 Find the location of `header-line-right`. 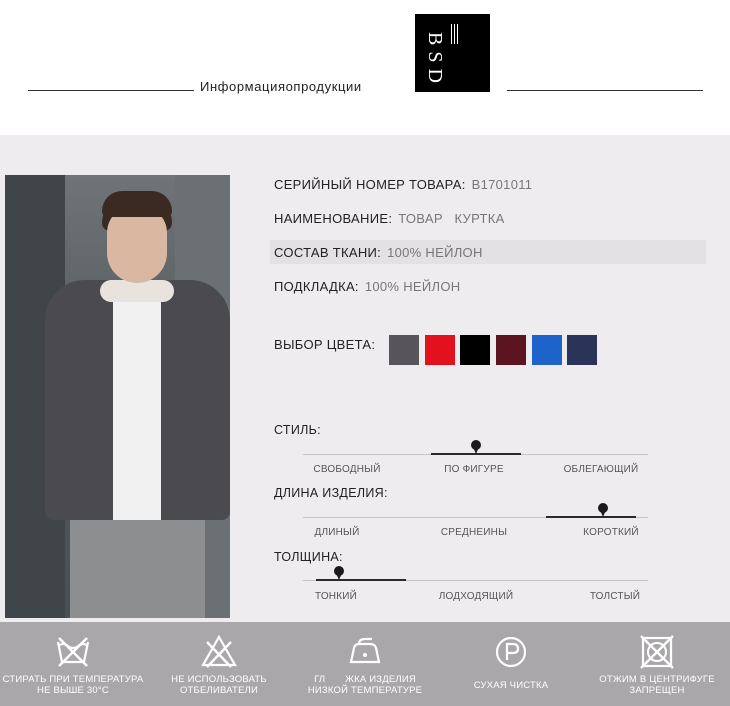

header-line-right is located at coordinates (605, 90).